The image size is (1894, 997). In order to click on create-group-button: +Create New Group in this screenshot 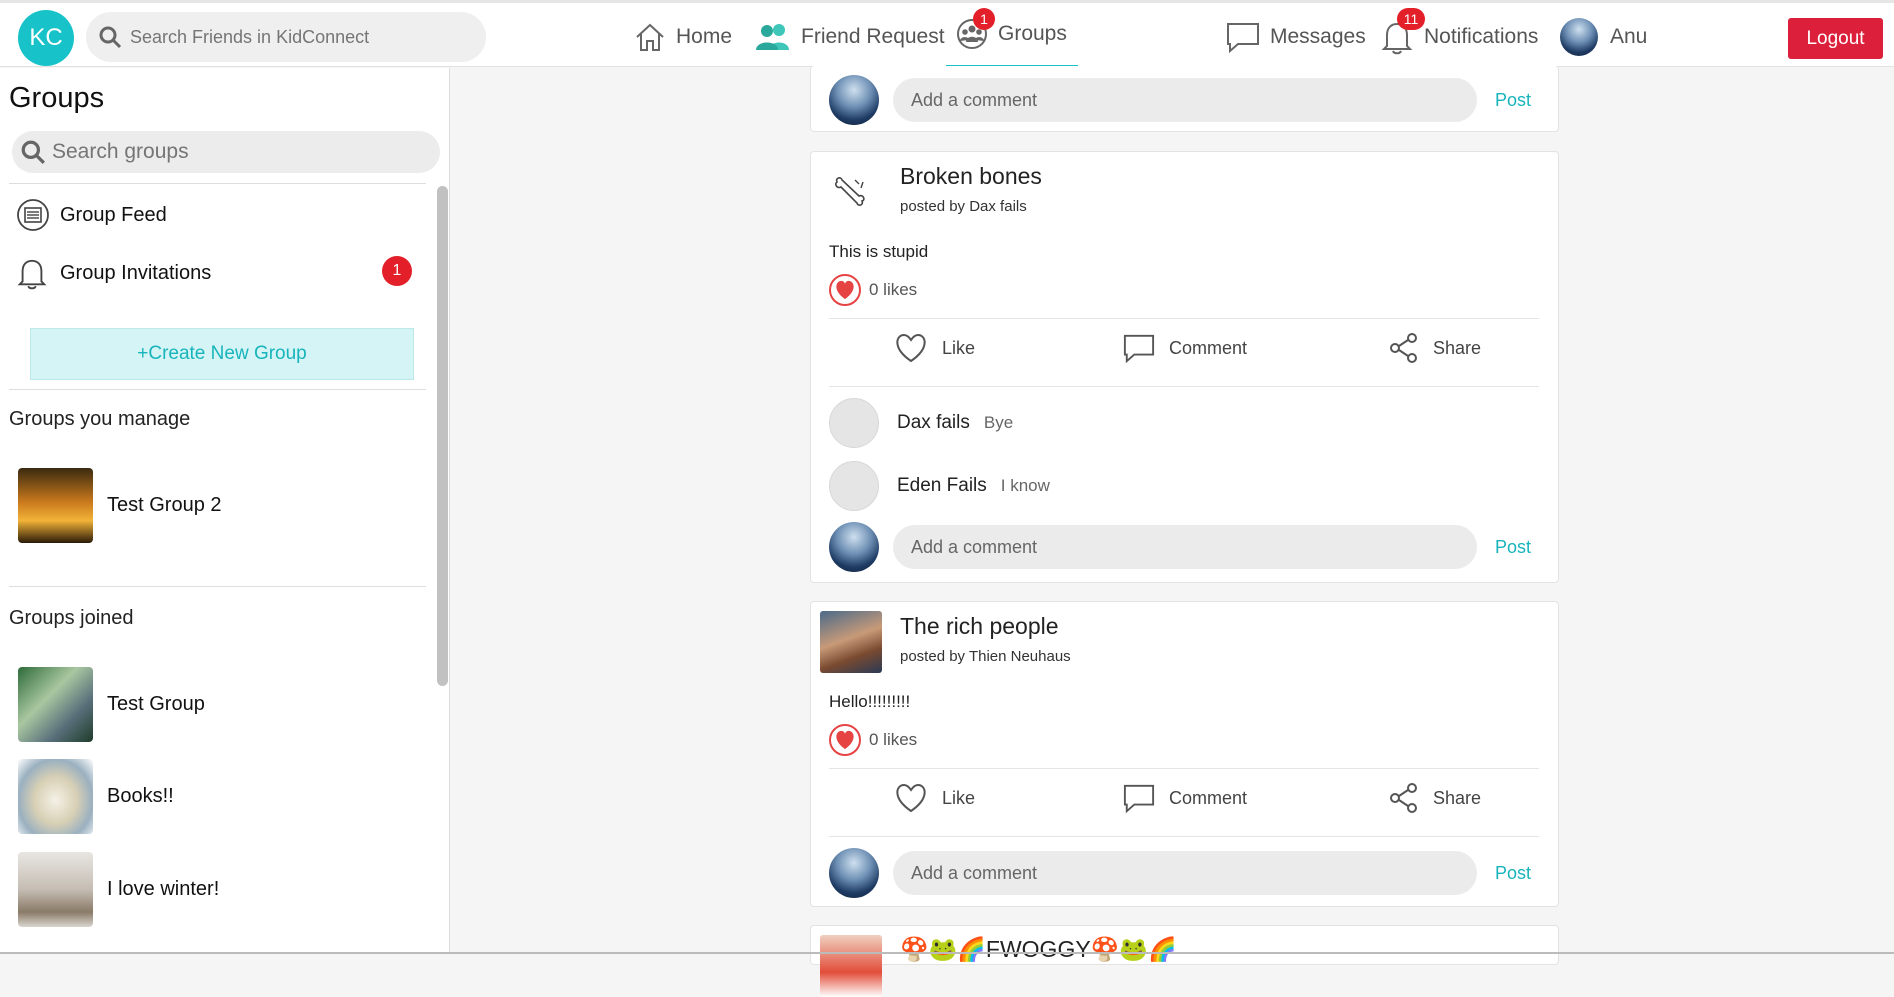, I will do `click(222, 354)`.